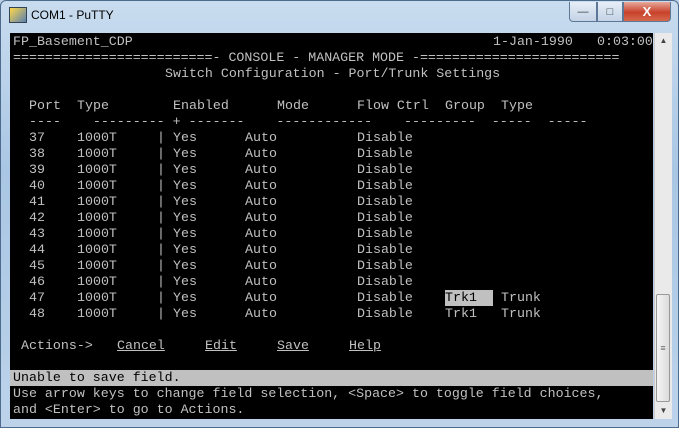 The image size is (679, 428). Describe the element at coordinates (72, 15) in the screenshot. I see `window-title: COM1 - PuTTY` at that location.